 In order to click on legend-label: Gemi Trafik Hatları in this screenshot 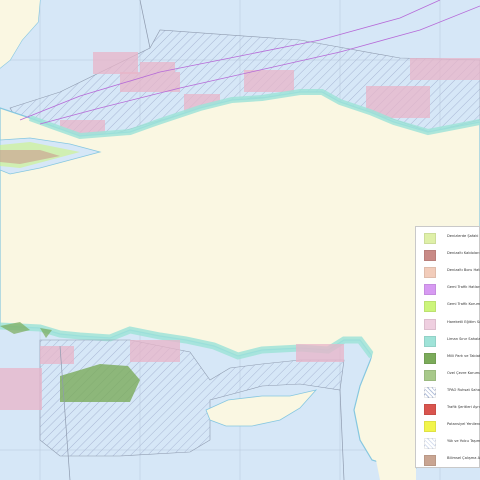, I will do `click(463, 287)`.